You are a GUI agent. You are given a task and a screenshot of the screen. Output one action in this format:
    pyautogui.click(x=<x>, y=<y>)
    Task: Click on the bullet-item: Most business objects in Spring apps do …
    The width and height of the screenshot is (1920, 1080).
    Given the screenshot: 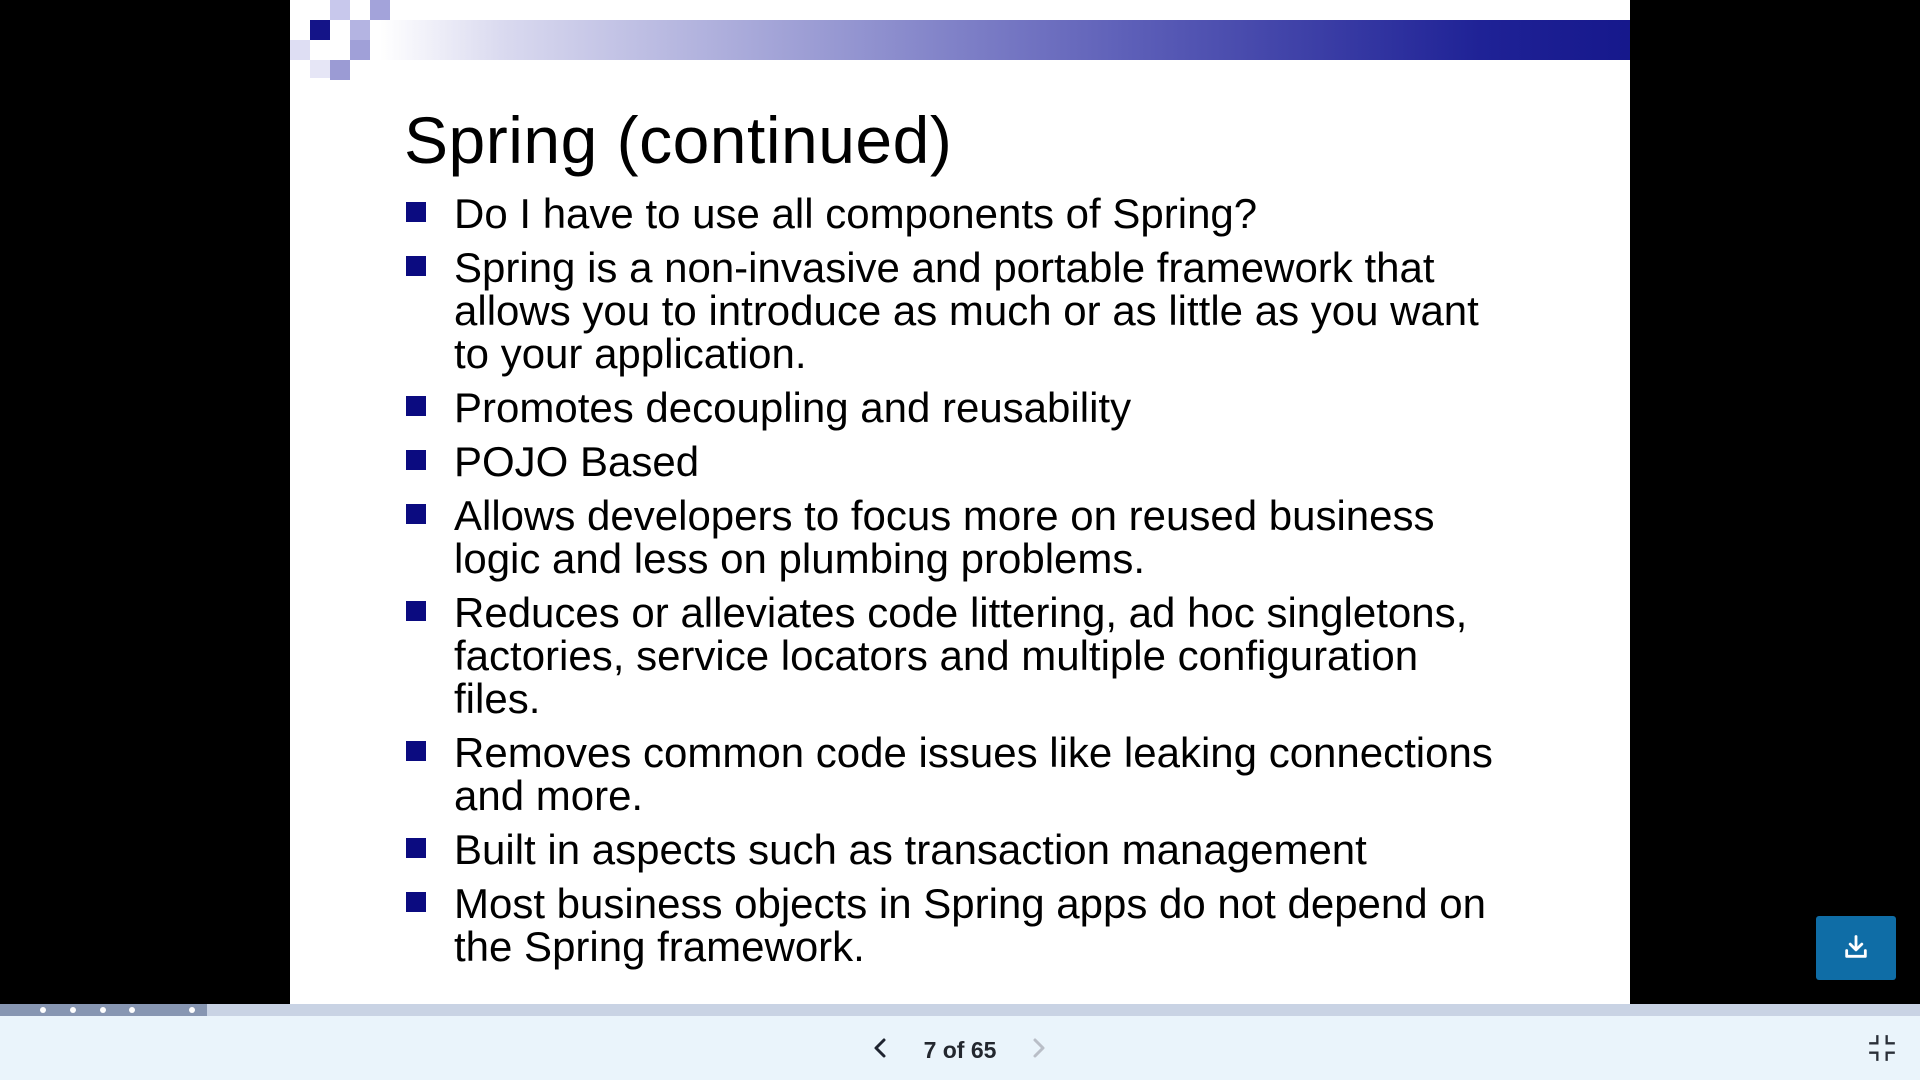 What is the action you would take?
    pyautogui.click(x=961, y=925)
    